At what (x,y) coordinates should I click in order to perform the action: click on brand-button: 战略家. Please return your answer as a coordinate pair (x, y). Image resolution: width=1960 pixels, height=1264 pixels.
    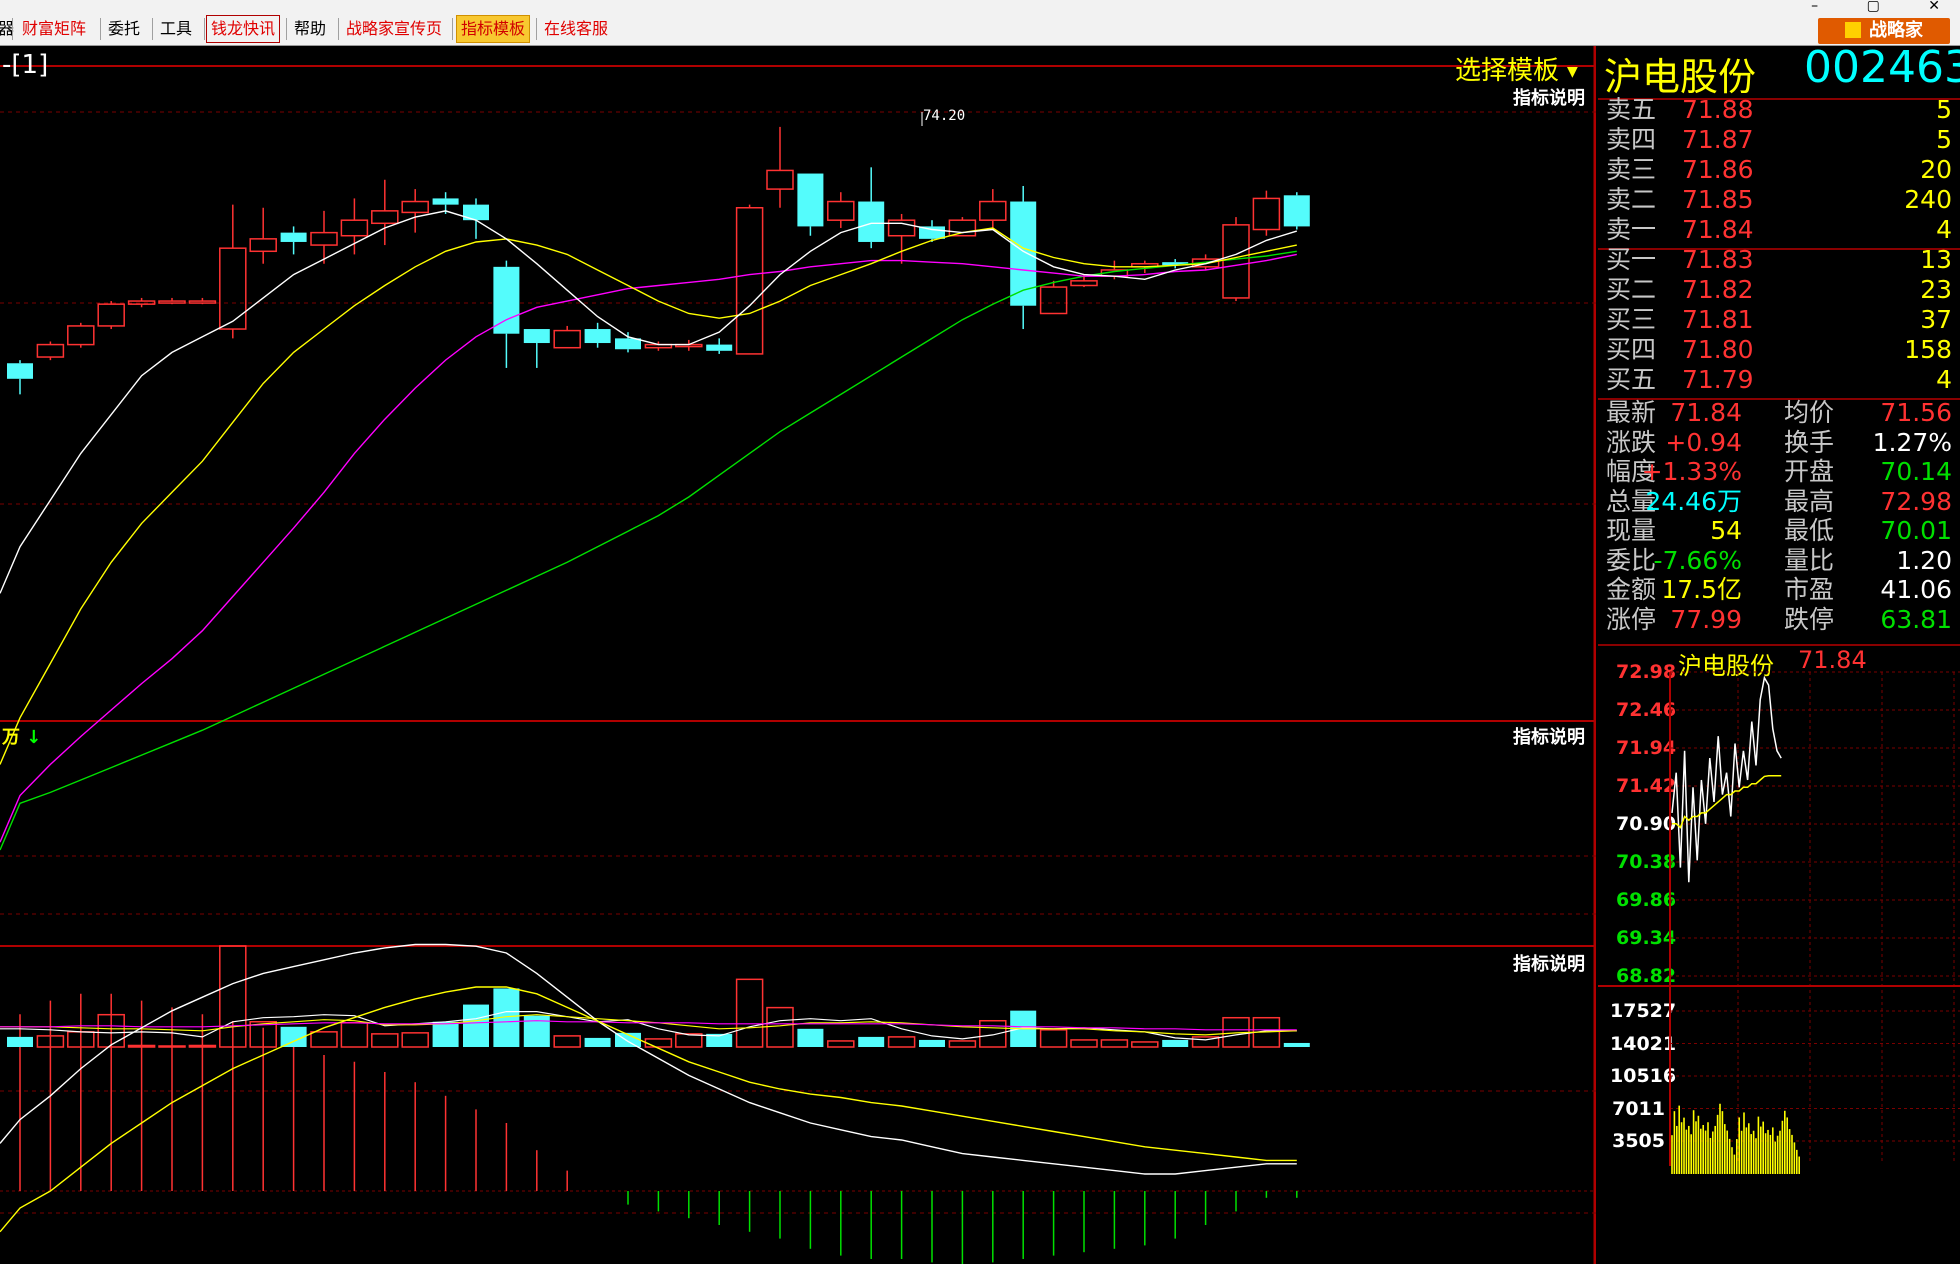
    Looking at the image, I should click on (1884, 31).